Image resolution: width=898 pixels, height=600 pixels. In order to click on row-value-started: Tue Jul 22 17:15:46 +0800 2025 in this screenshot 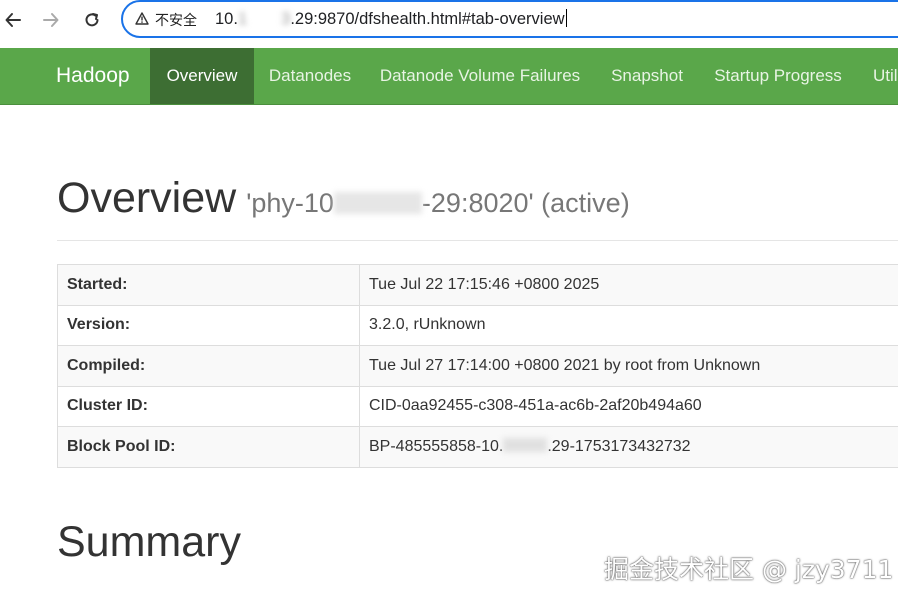, I will do `click(628, 285)`.